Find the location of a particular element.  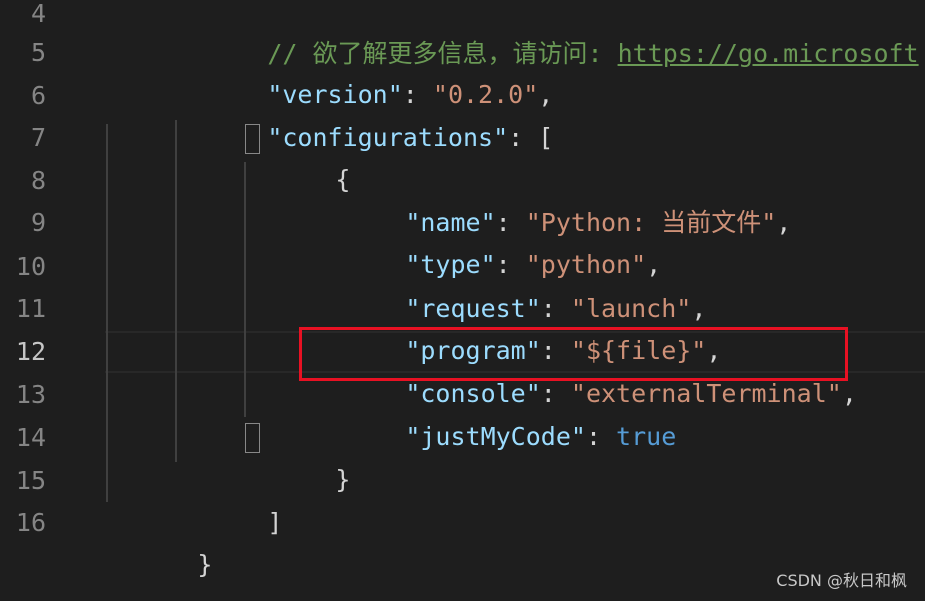

code-line-7: { is located at coordinates (297, 155).